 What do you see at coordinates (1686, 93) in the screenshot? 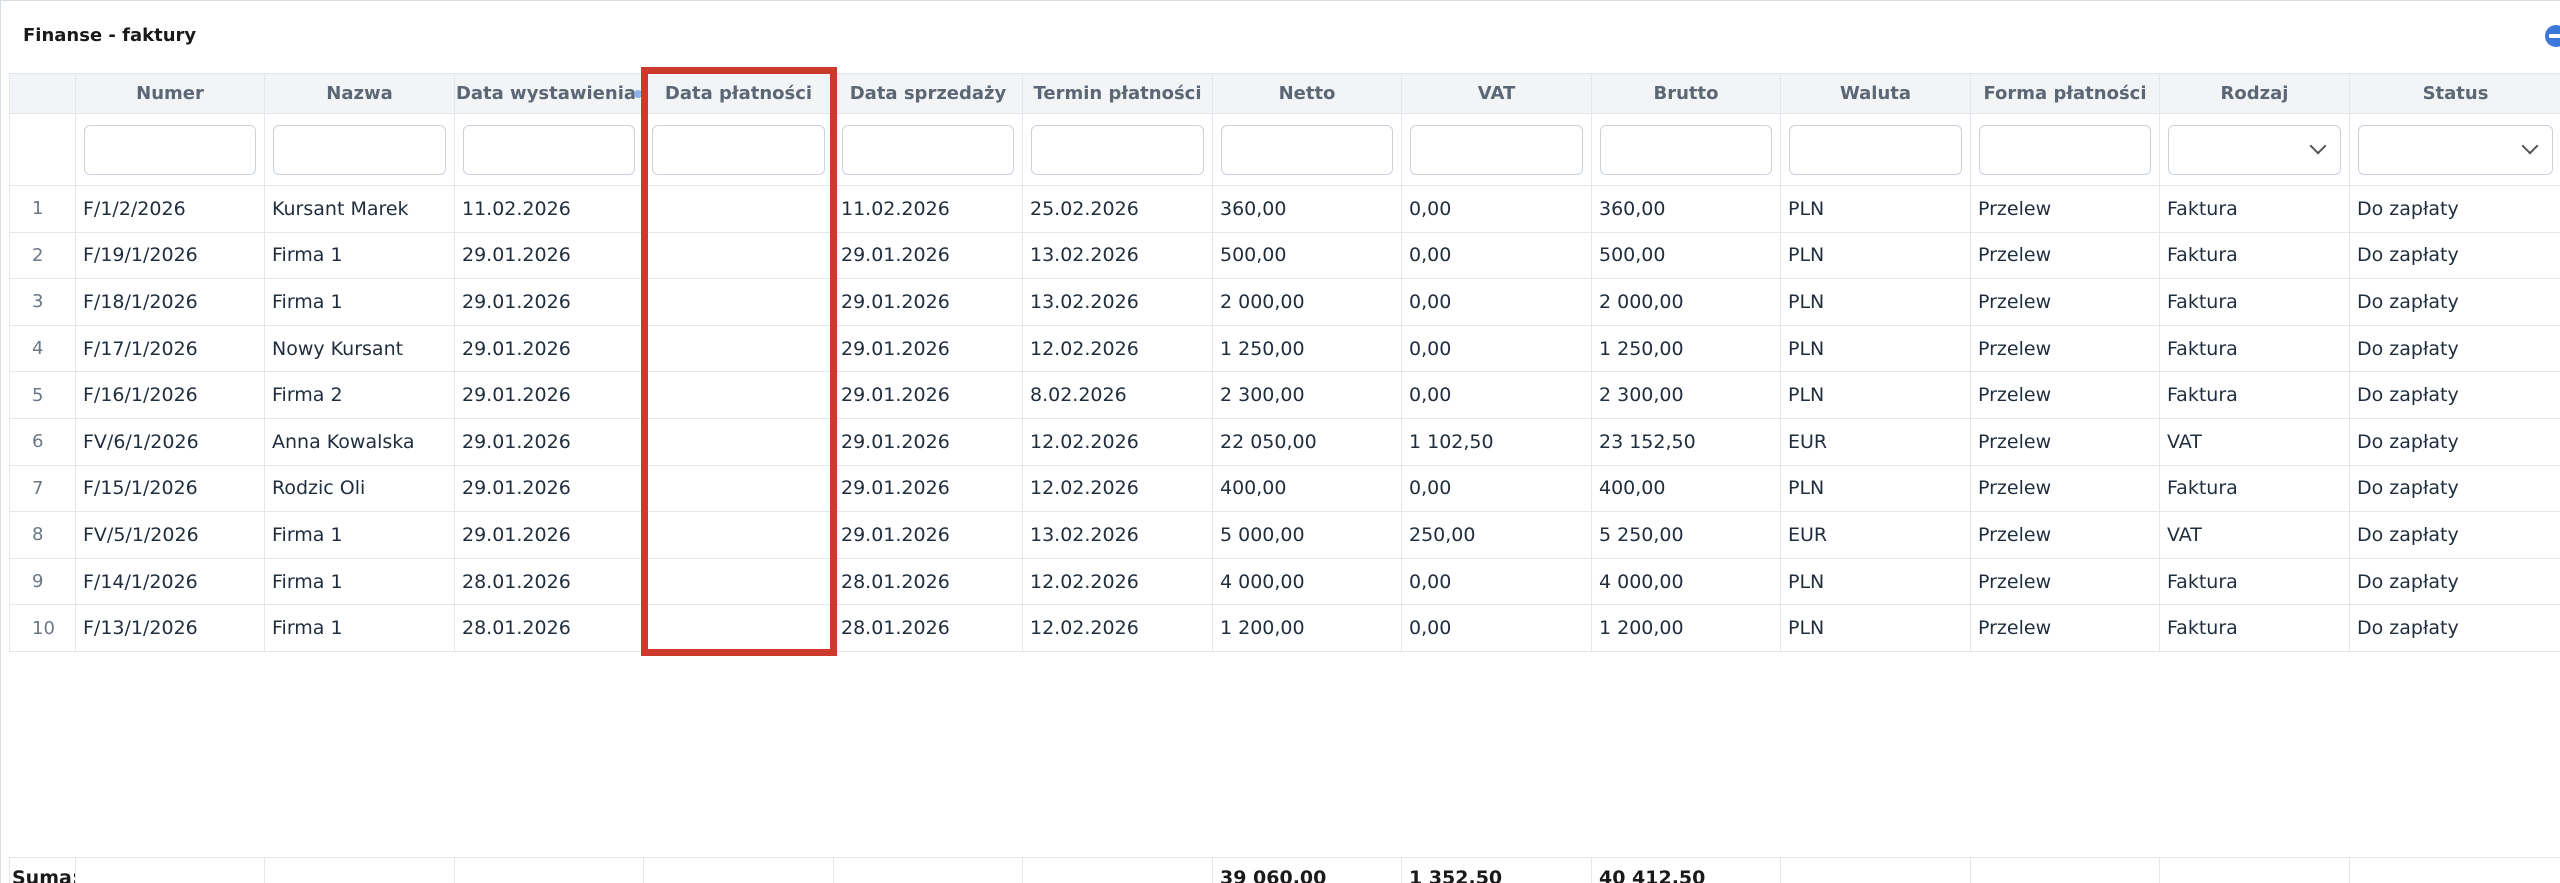
I see `column-header-brutto: Brutto` at bounding box center [1686, 93].